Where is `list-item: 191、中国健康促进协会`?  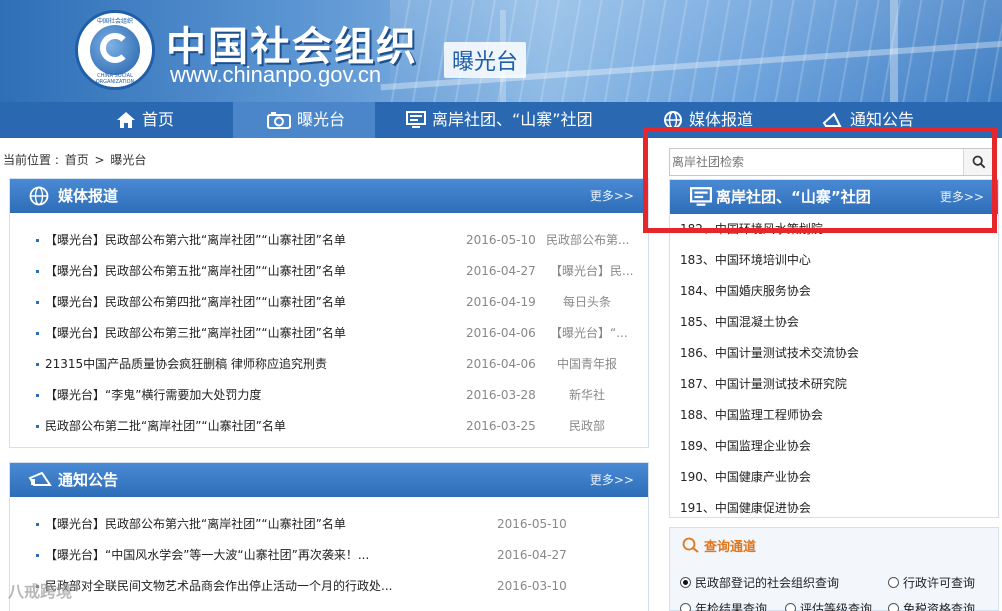
list-item: 191、中国健康促进协会 is located at coordinates (834, 508).